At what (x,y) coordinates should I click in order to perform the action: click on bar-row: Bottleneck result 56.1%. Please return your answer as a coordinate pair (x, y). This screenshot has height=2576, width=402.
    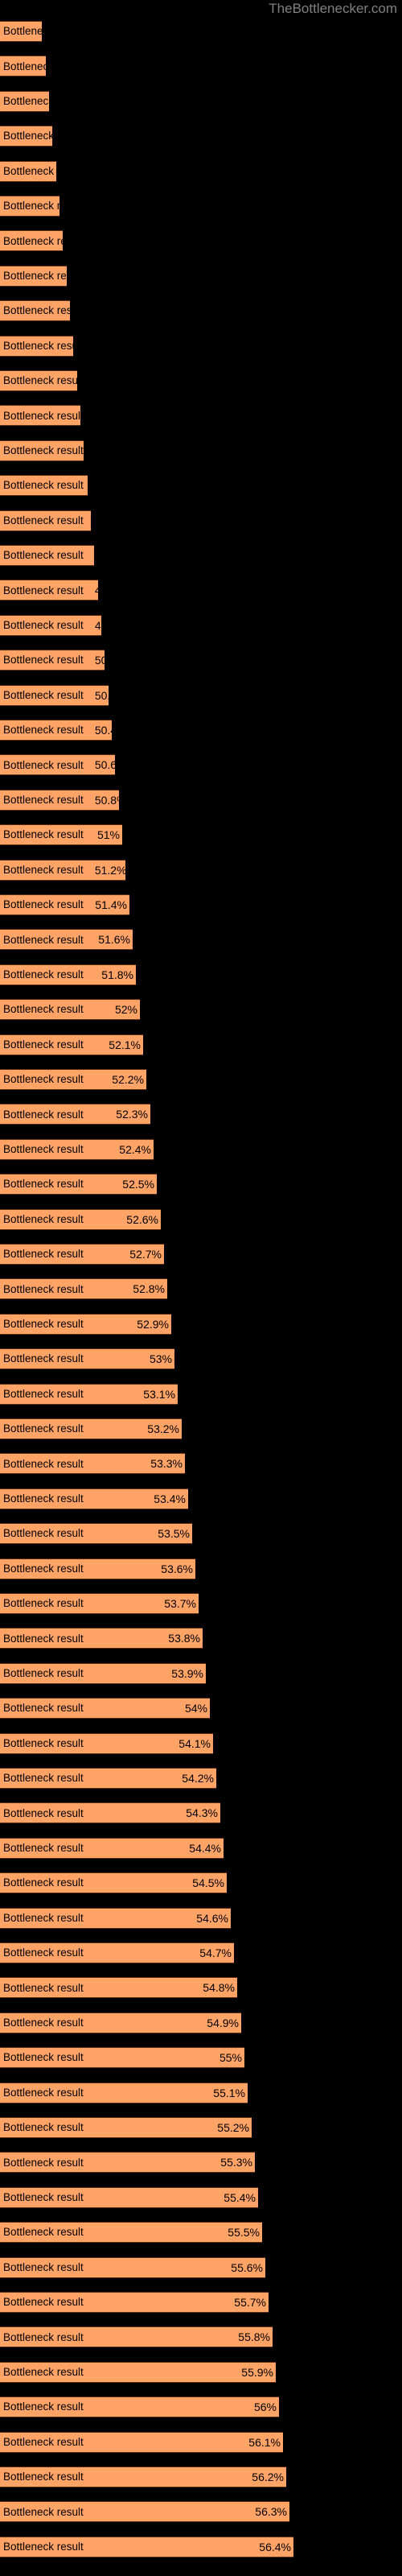
    Looking at the image, I should click on (141, 2442).